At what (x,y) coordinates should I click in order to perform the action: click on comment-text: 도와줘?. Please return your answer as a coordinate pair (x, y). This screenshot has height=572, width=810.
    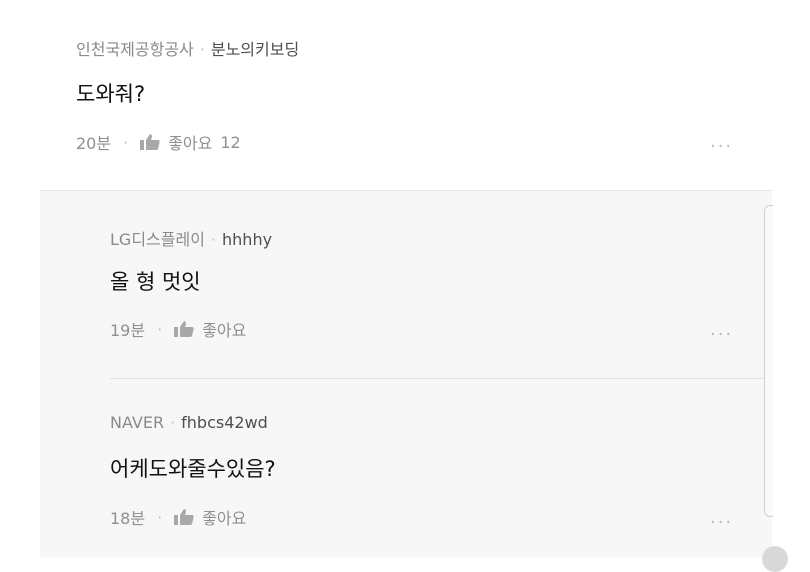
    Looking at the image, I should click on (111, 94).